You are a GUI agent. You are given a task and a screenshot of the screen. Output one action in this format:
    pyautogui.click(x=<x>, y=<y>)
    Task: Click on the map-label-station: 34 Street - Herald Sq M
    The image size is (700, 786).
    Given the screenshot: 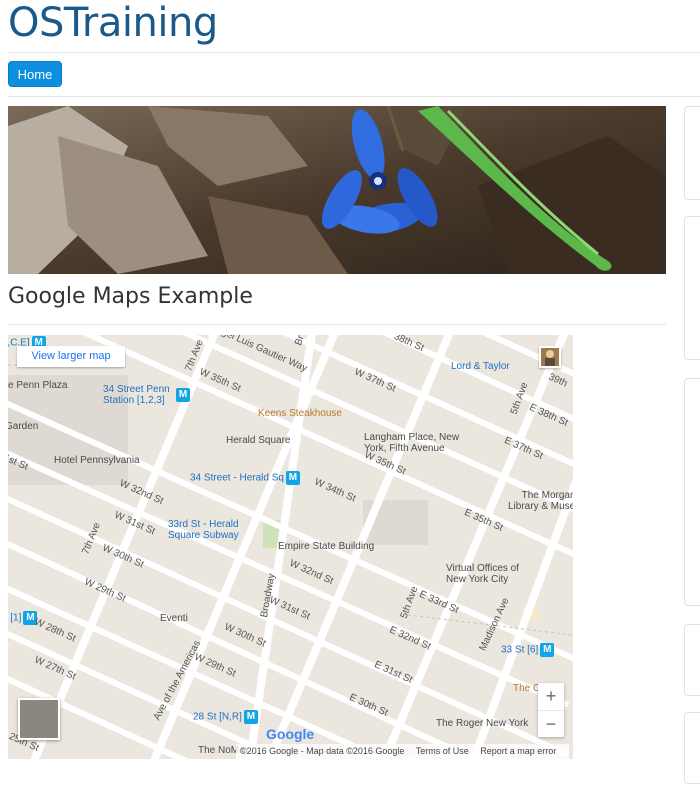 What is the action you would take?
    pyautogui.click(x=245, y=478)
    